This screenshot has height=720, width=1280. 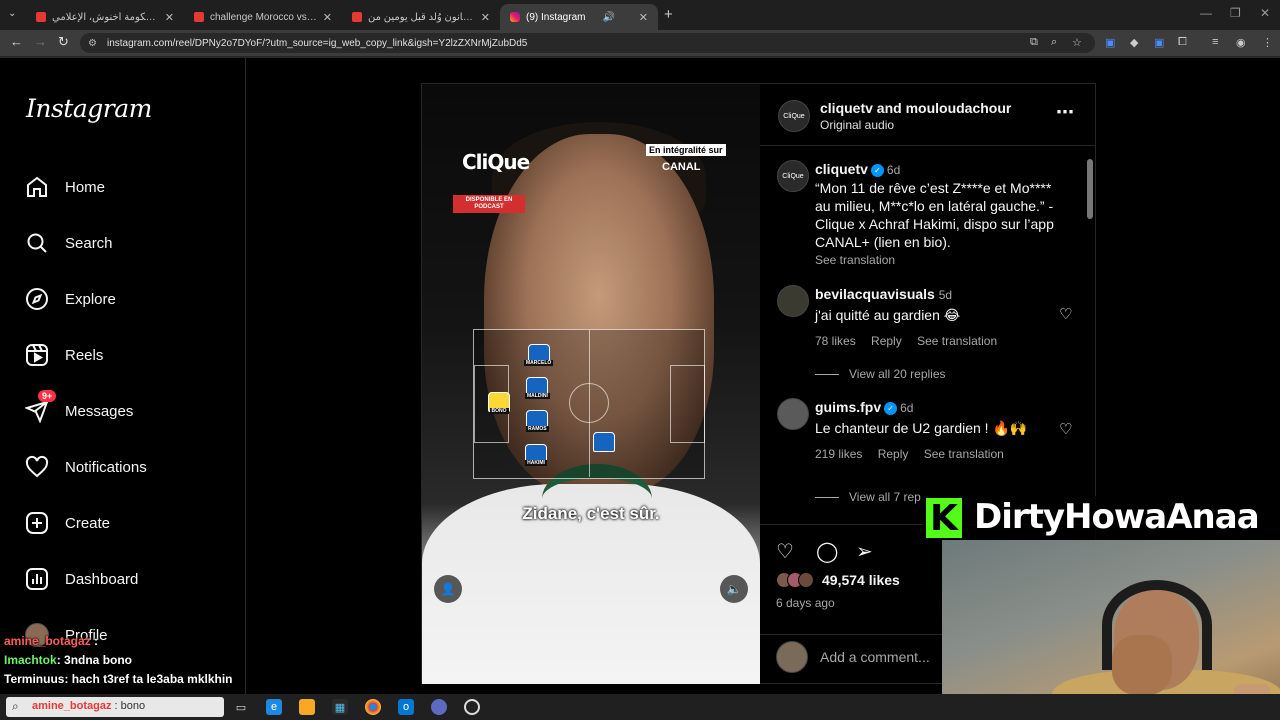 What do you see at coordinates (893, 170) in the screenshot?
I see `caption-time: 6d` at bounding box center [893, 170].